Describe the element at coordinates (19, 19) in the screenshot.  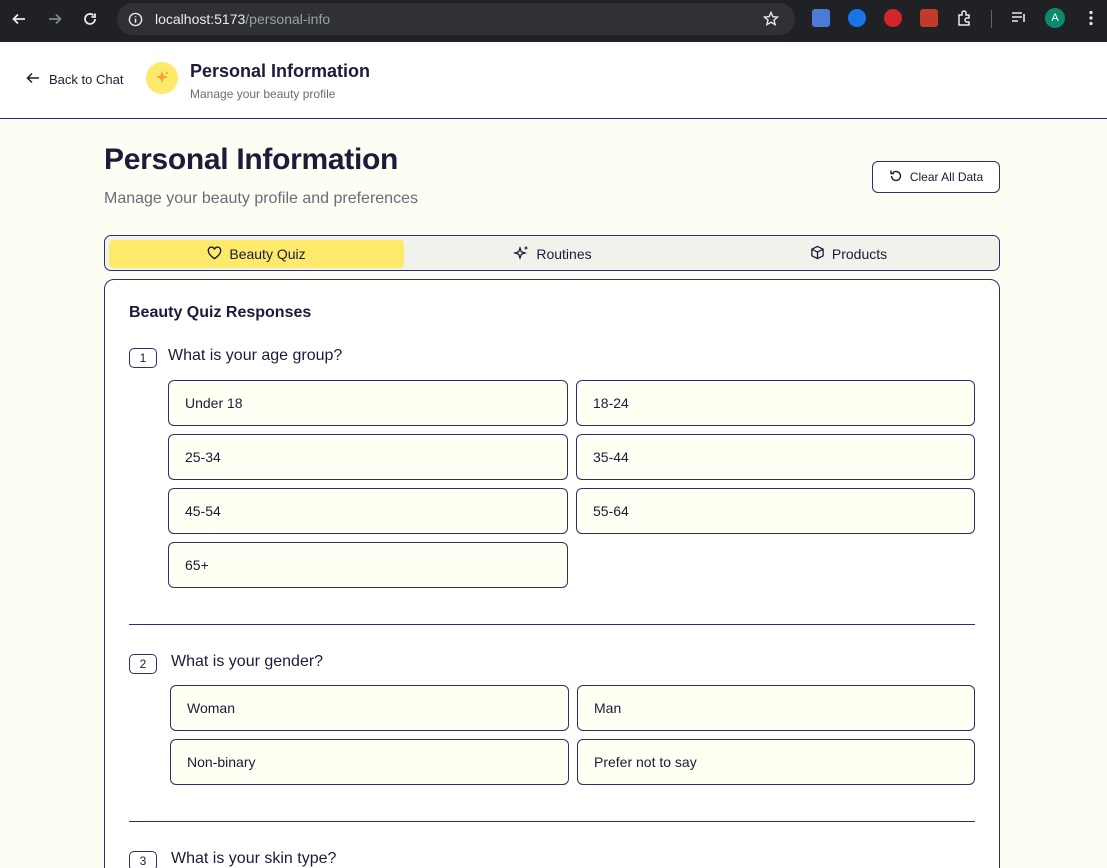
I see `back-arrow-icon` at that location.